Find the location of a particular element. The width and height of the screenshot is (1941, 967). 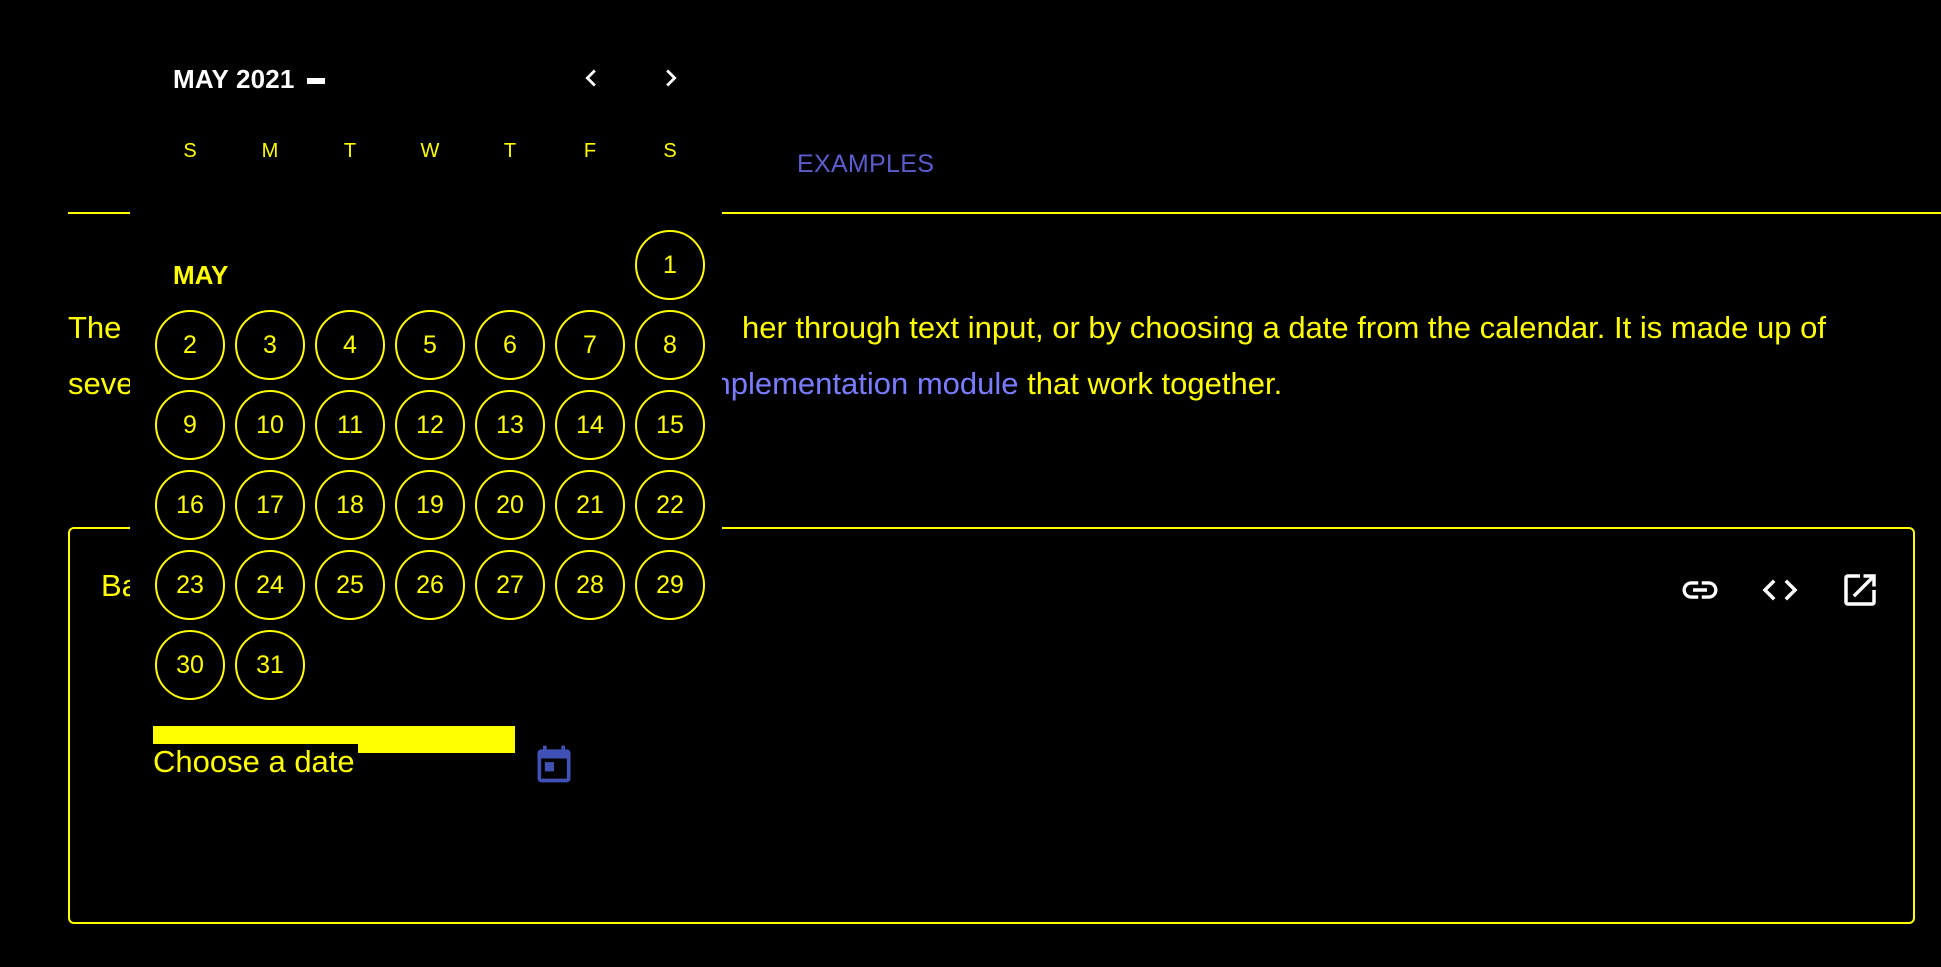

view-code-button is located at coordinates (1780, 590).